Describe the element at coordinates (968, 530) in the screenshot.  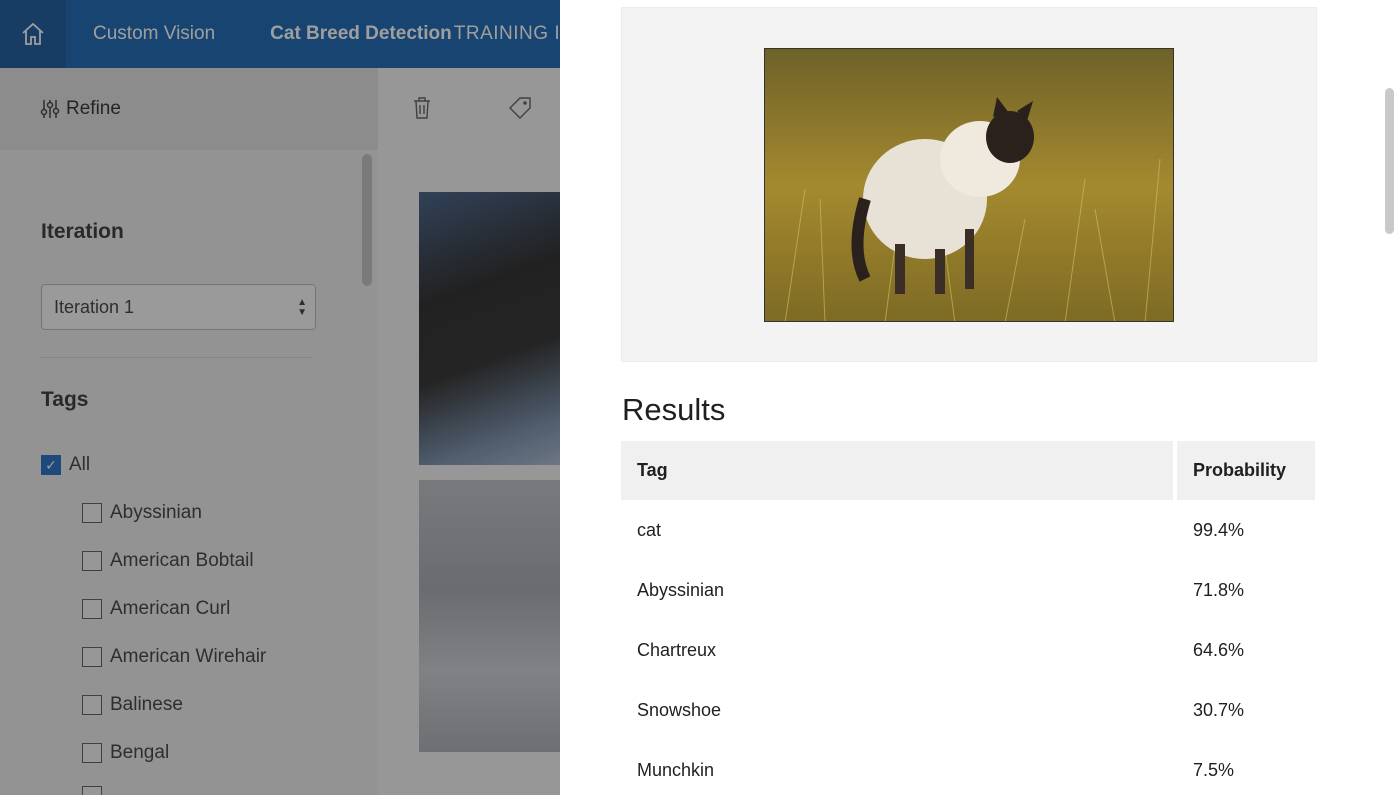
I see `table-row: cat 99.4%` at that location.